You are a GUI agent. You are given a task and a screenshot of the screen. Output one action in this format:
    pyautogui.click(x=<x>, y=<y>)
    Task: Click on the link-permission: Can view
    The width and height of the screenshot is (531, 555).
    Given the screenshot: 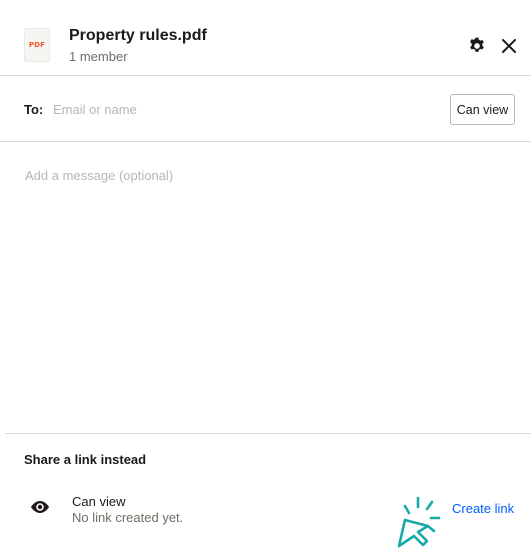 What is the action you would take?
    pyautogui.click(x=98, y=501)
    